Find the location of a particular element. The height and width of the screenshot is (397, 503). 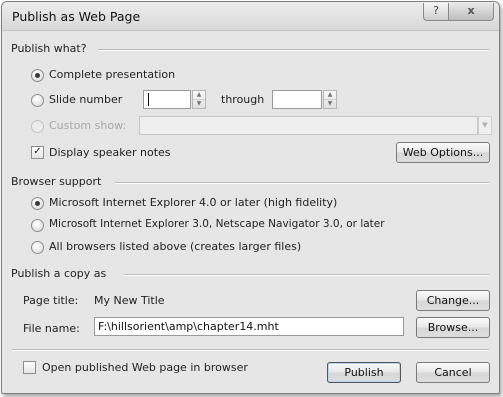

ie4-radio is located at coordinates (37, 203).